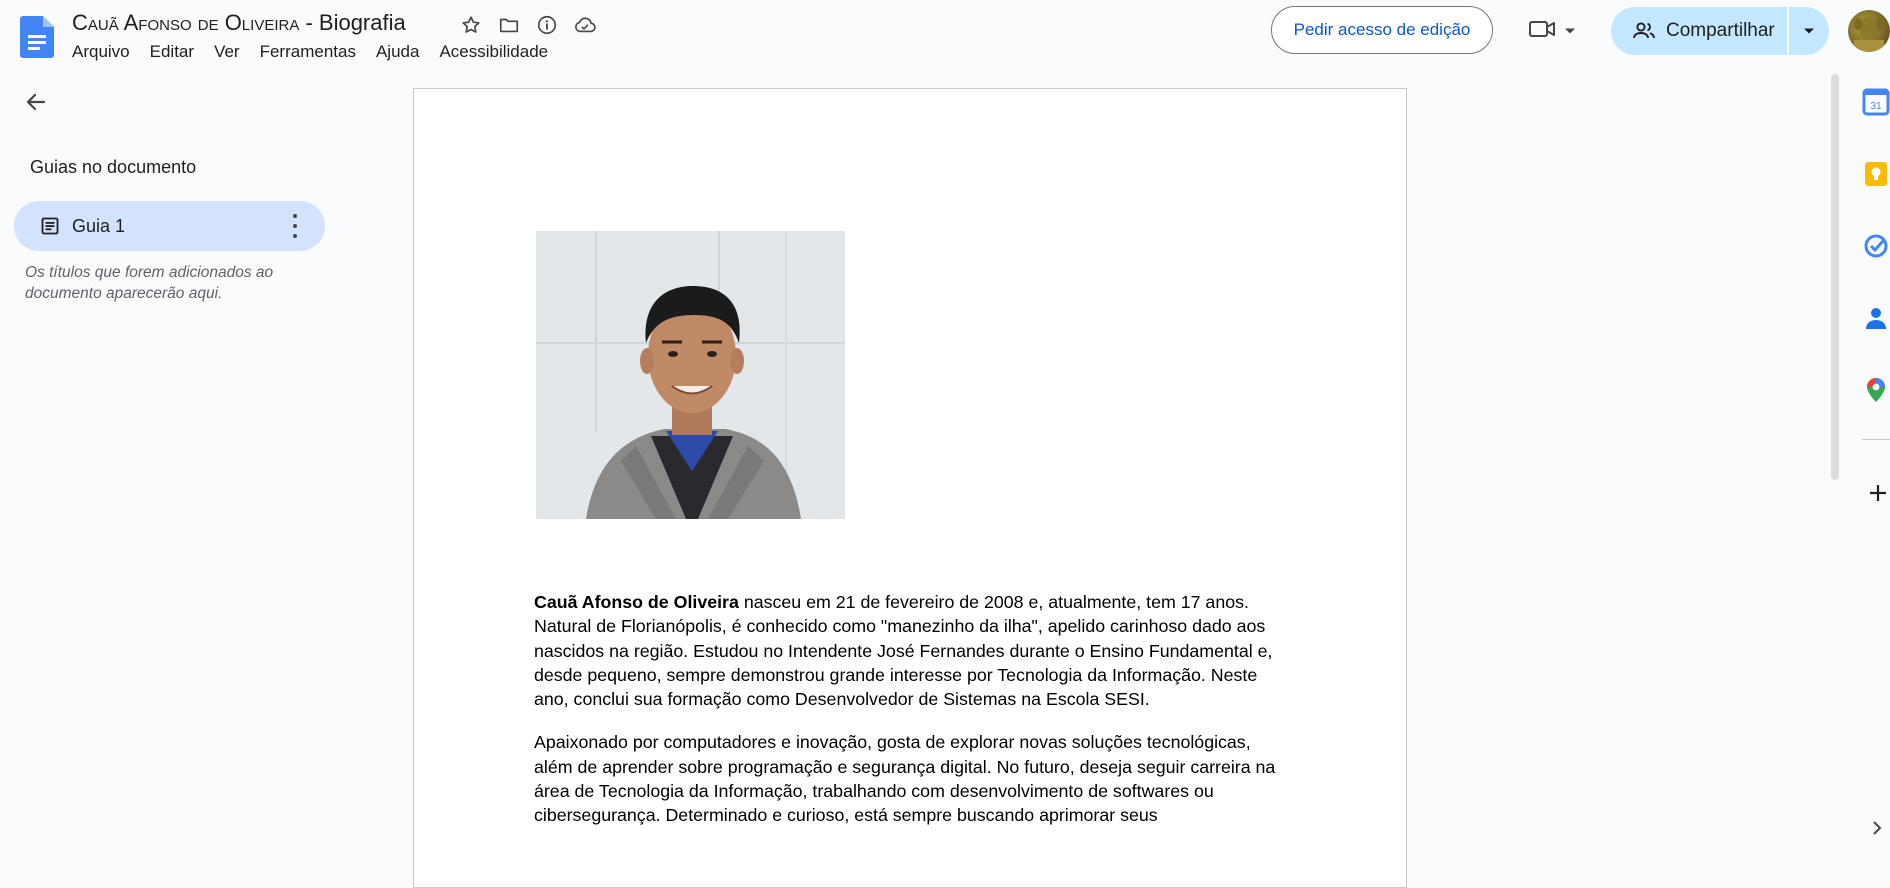  What do you see at coordinates (1876, 439) in the screenshot?
I see `side-panel-divider` at bounding box center [1876, 439].